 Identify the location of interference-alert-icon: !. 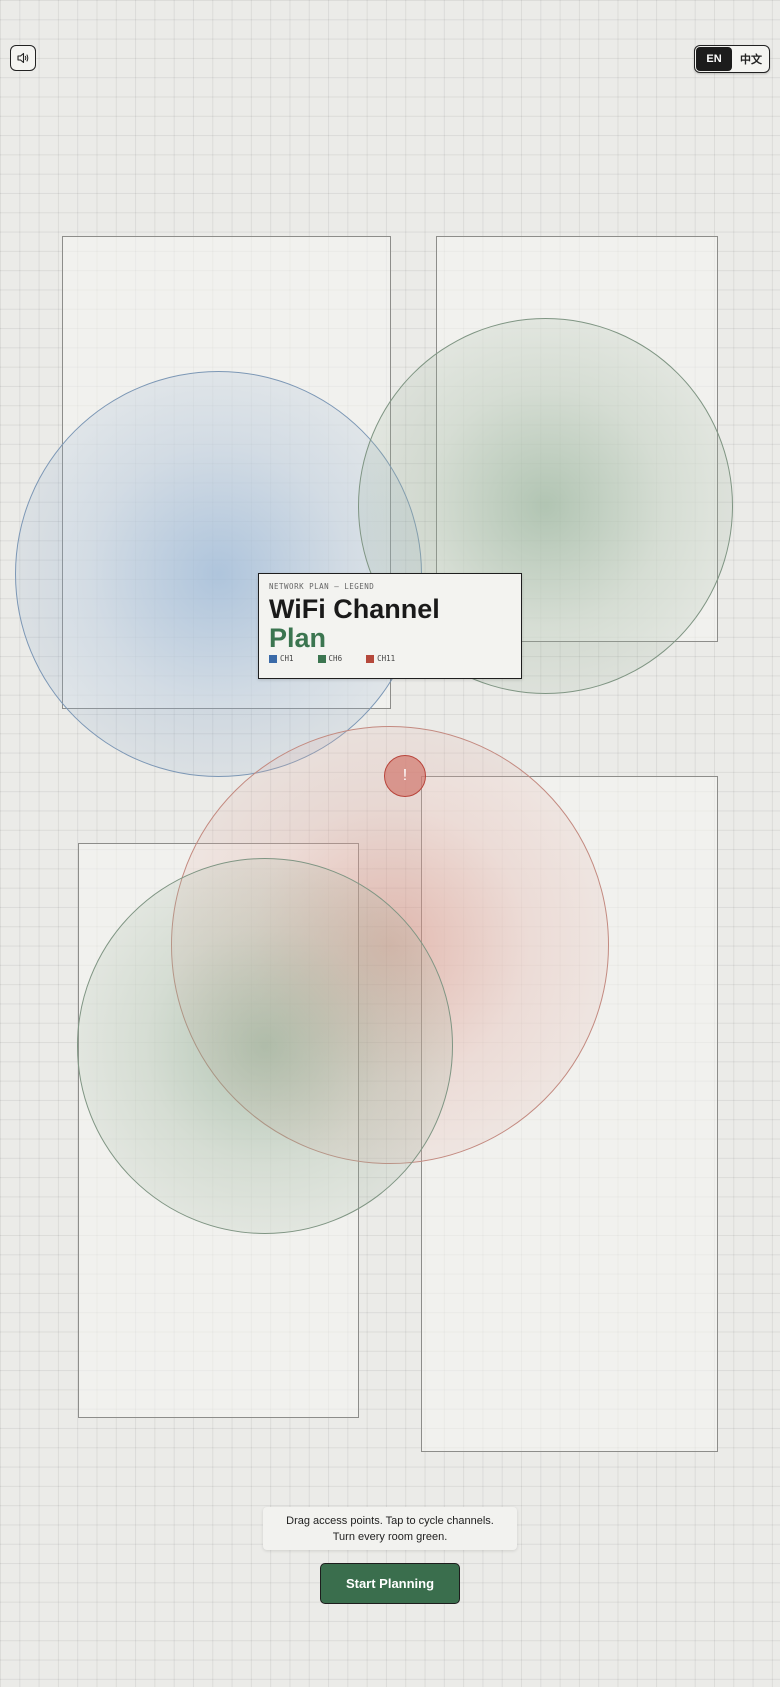
(405, 776).